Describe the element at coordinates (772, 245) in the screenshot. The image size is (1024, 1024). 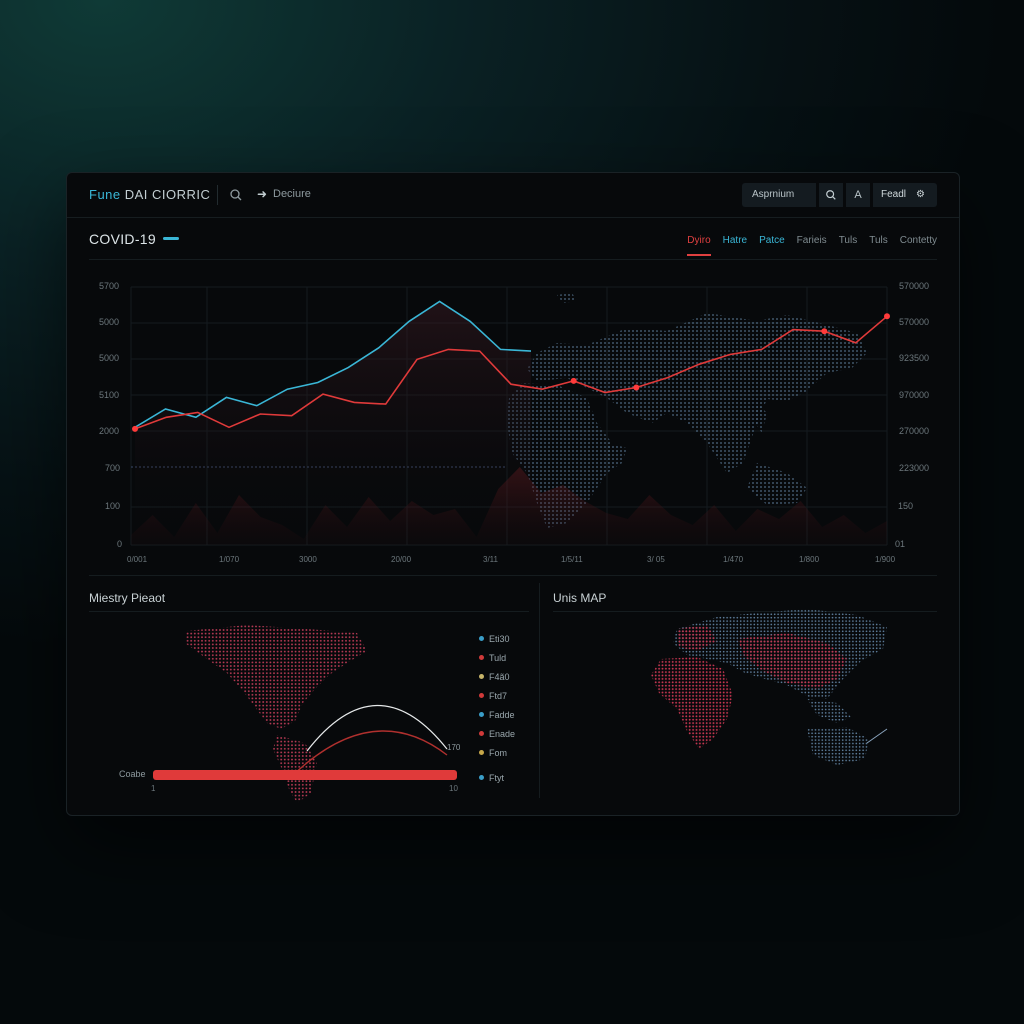
I see `tab-item: Patce` at that location.